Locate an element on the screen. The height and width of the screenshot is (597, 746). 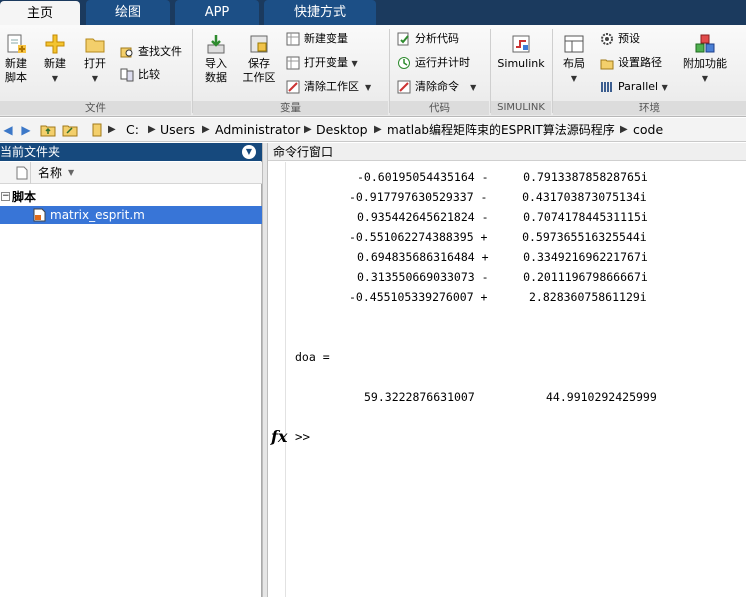
layout-button: 布局 ▼ is located at coordinates (574, 59).